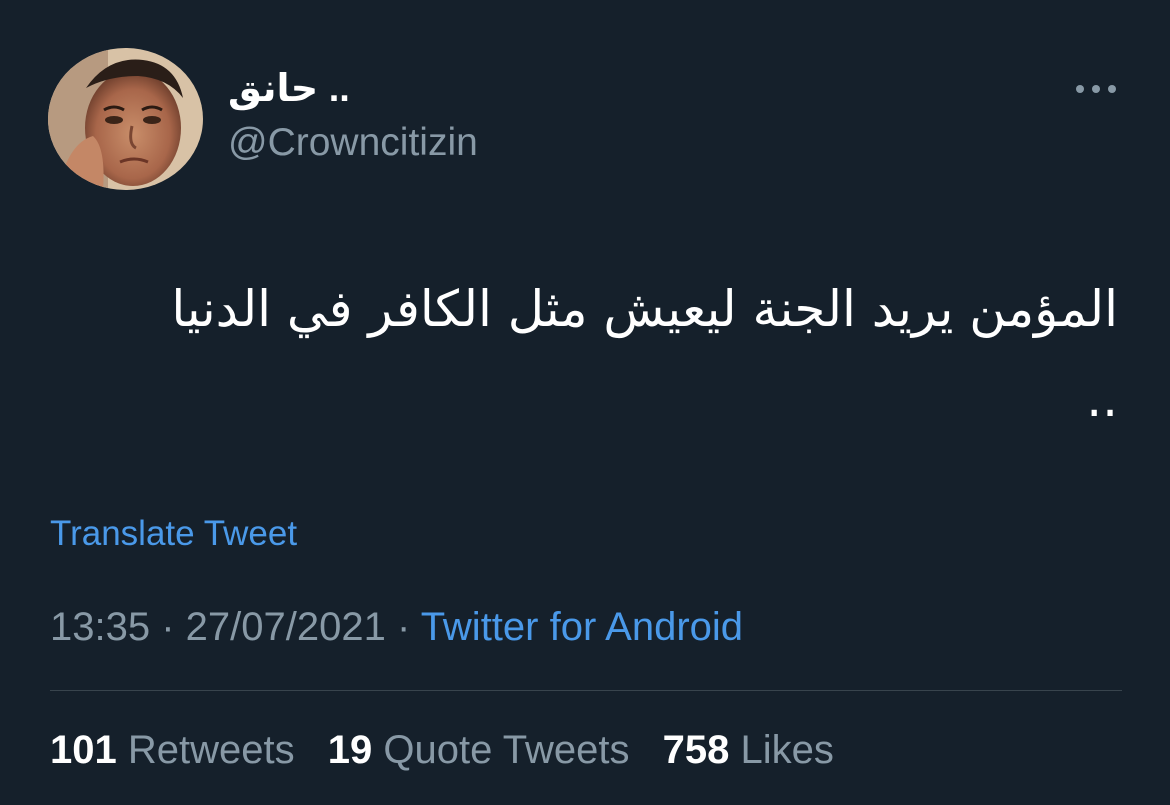 The height and width of the screenshot is (805, 1170). What do you see at coordinates (211, 750) in the screenshot?
I see `retweets-label: Retweets` at bounding box center [211, 750].